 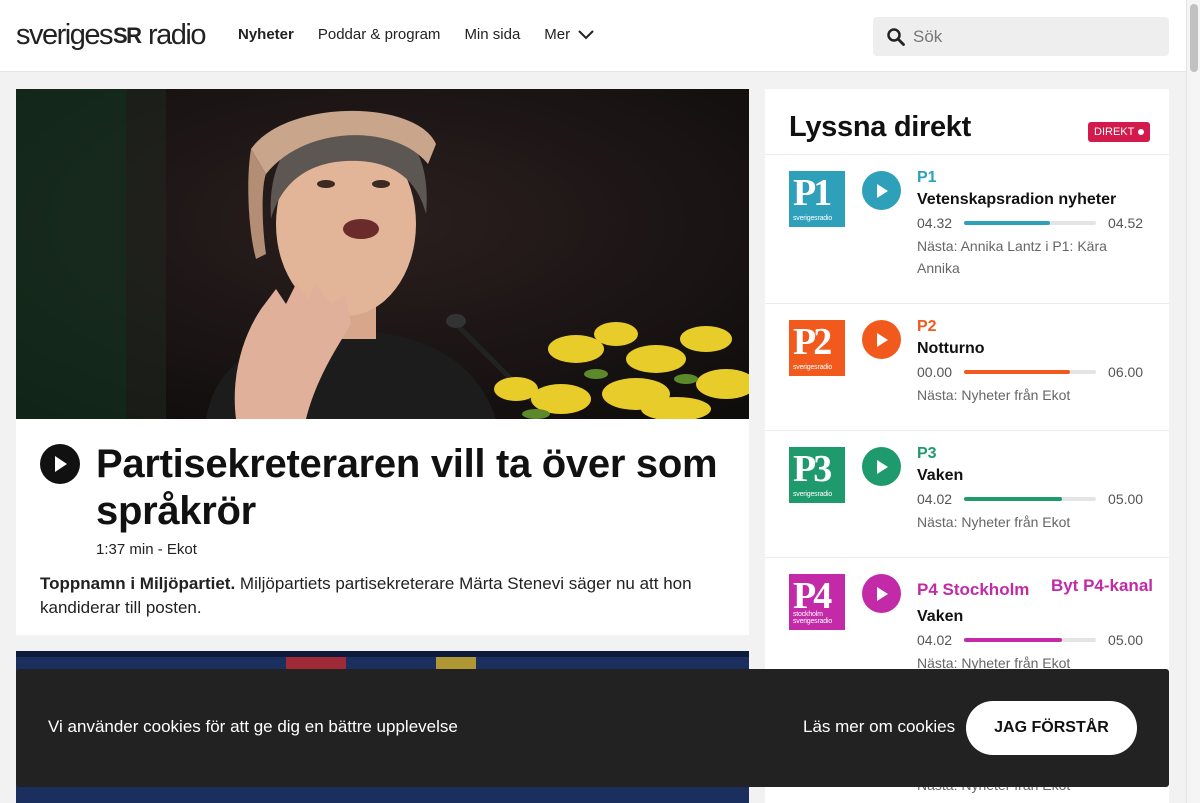 I want to click on p2-start-time: 00.00, so click(x=935, y=372).